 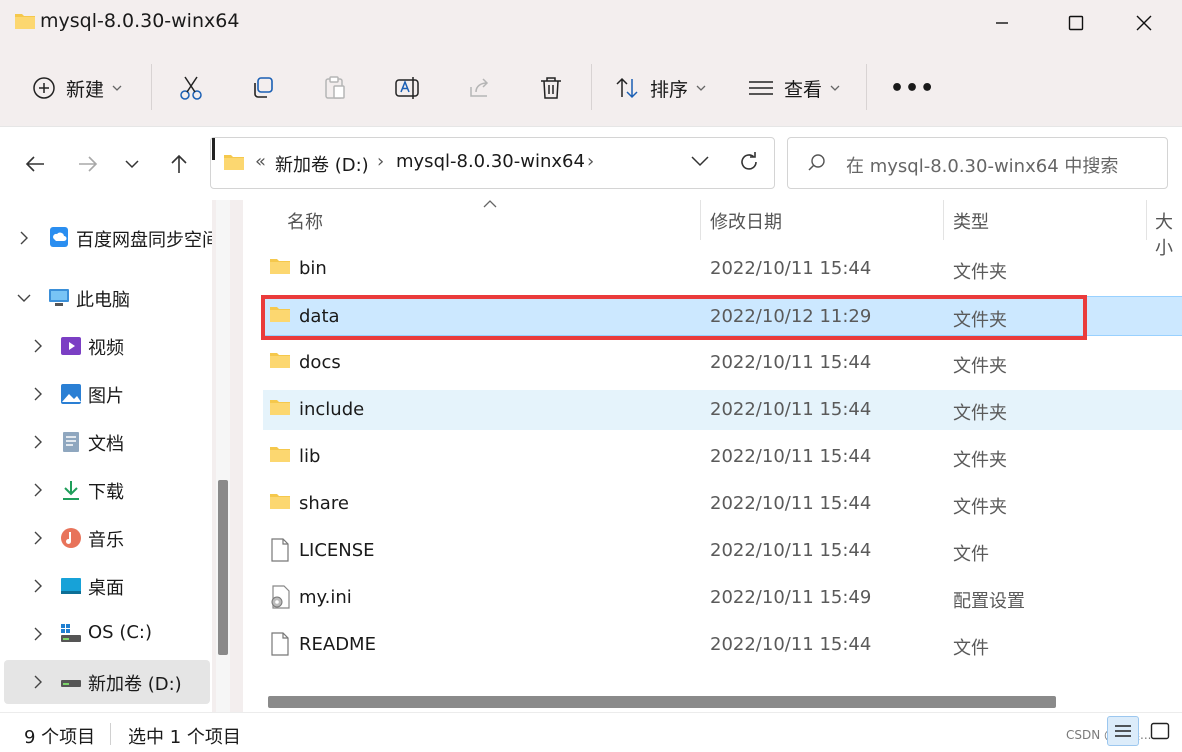 I want to click on file-row-my-ini: my.ini 2022/10/11 15:49 配置设置, so click(x=722, y=598).